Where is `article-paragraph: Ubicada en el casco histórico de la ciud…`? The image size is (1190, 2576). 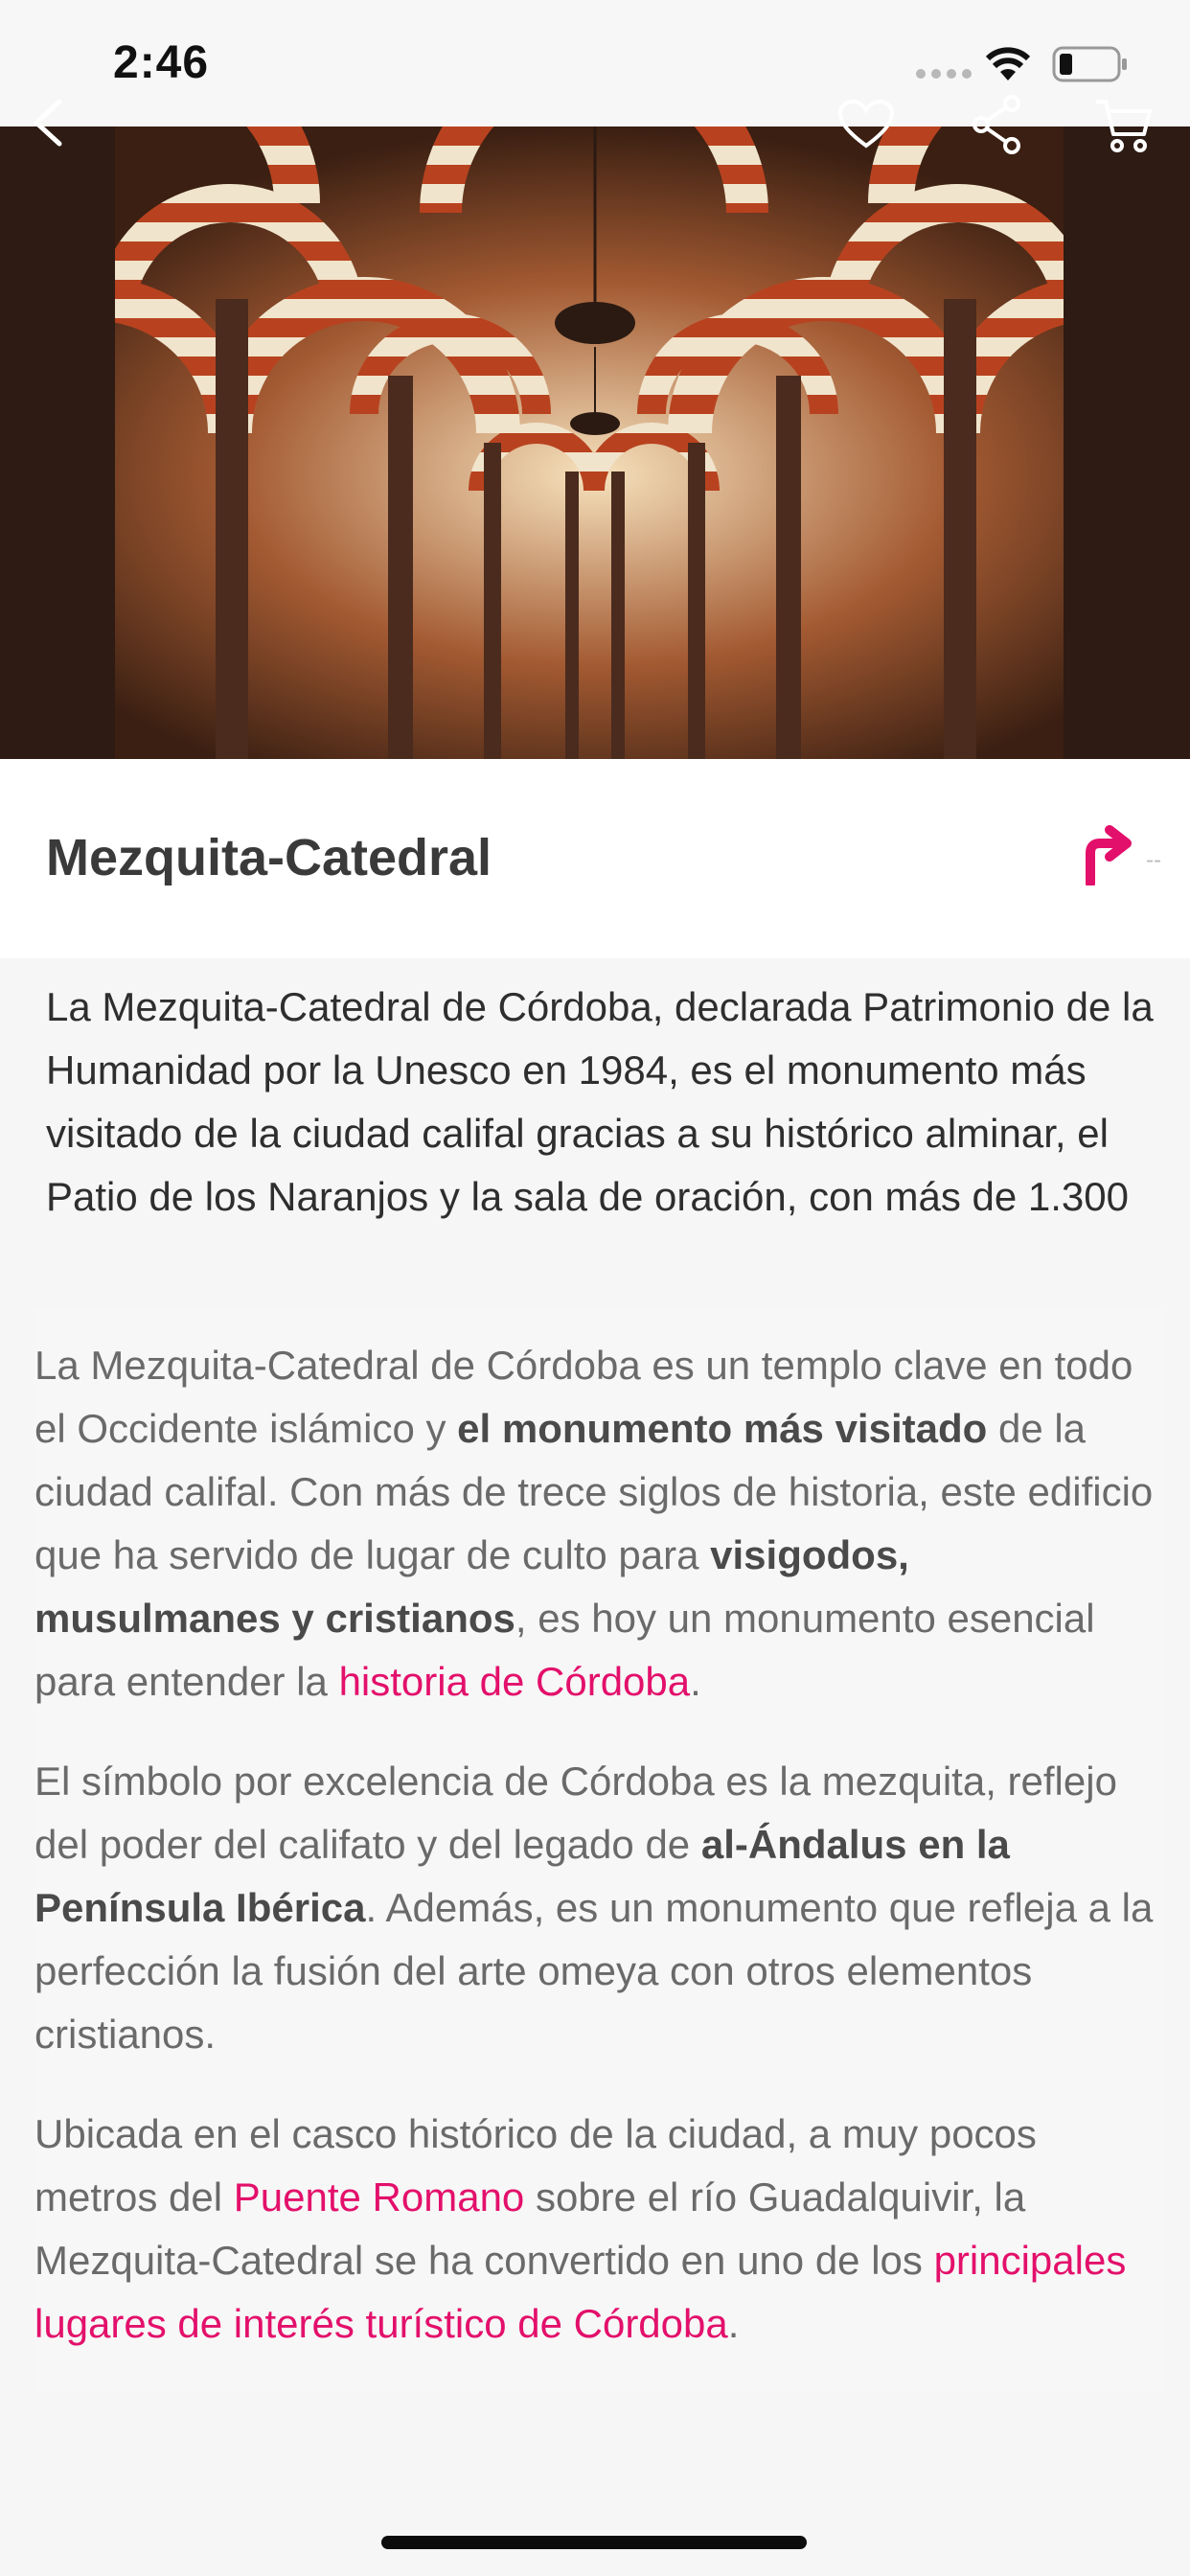 article-paragraph: Ubicada en el casco histórico de la ciud… is located at coordinates (600, 2229).